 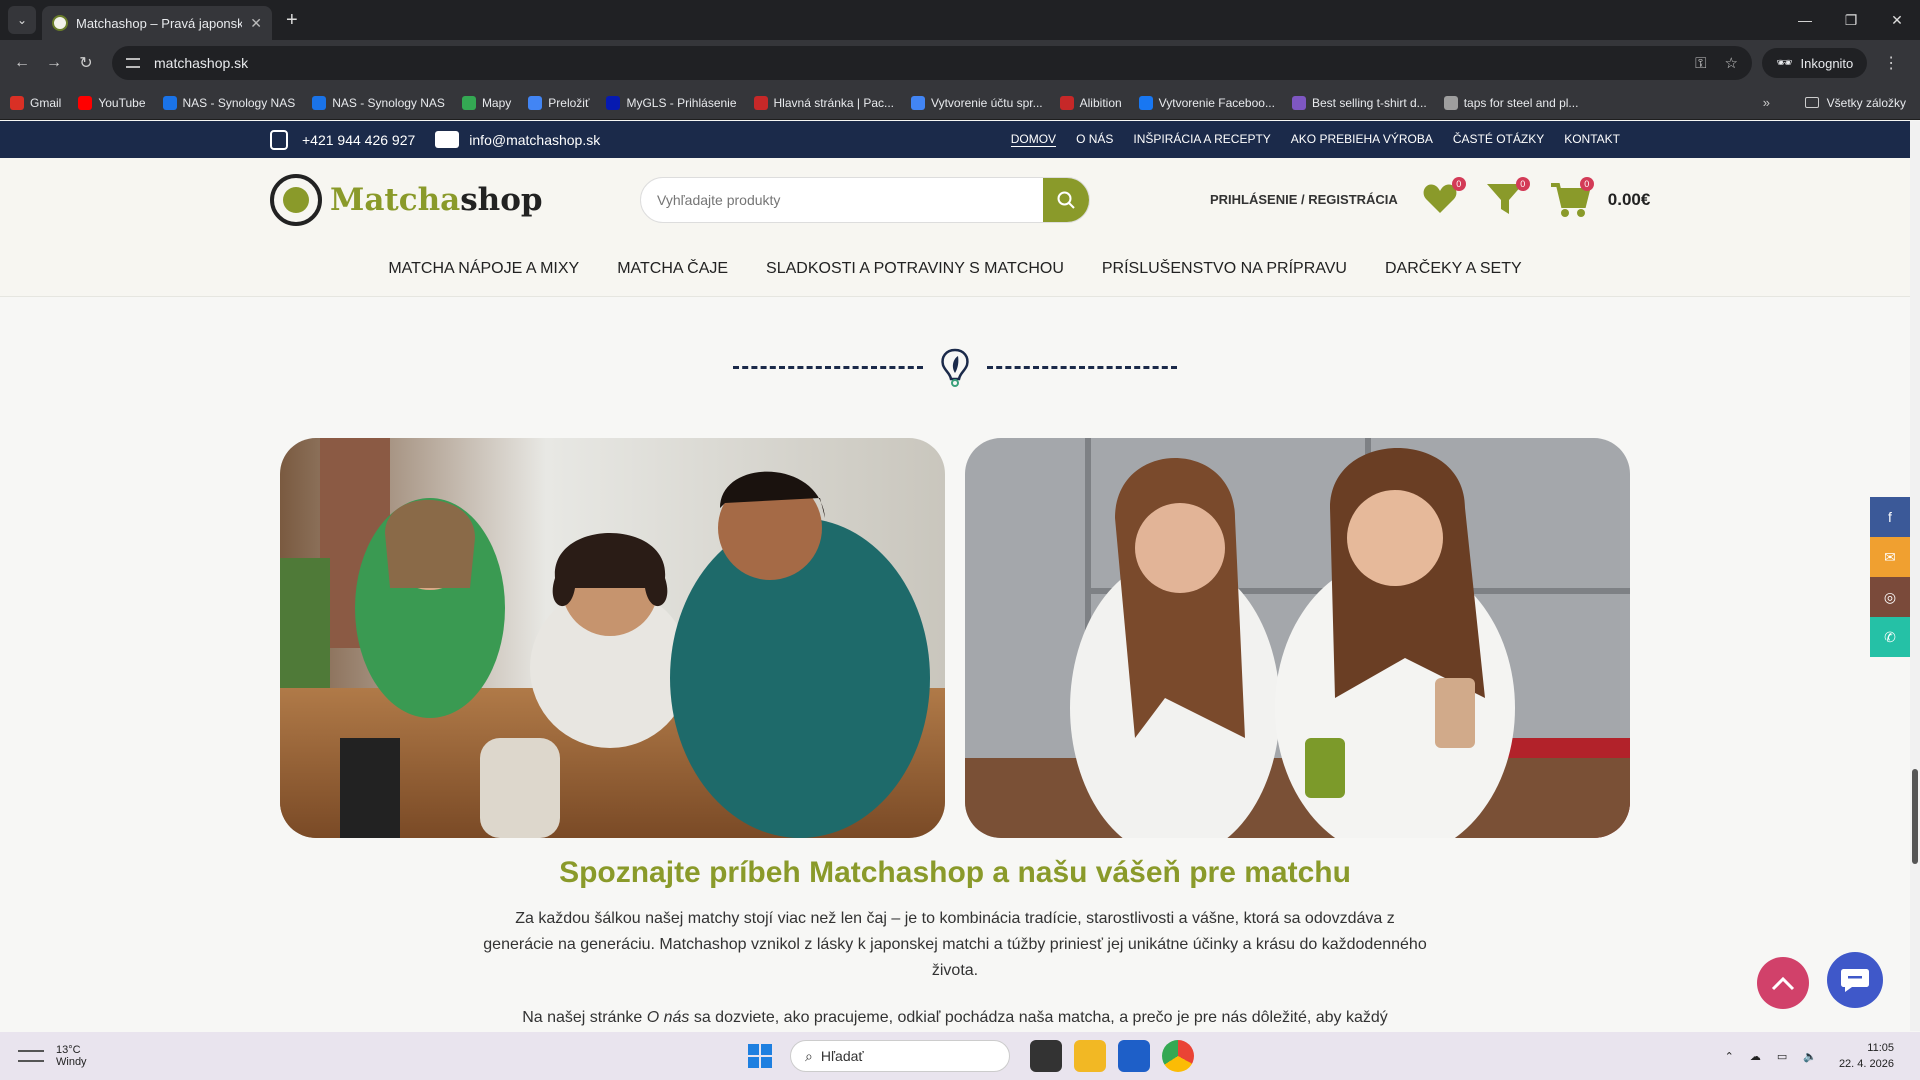 I want to click on facebook-icon: f, so click(x=1890, y=517).